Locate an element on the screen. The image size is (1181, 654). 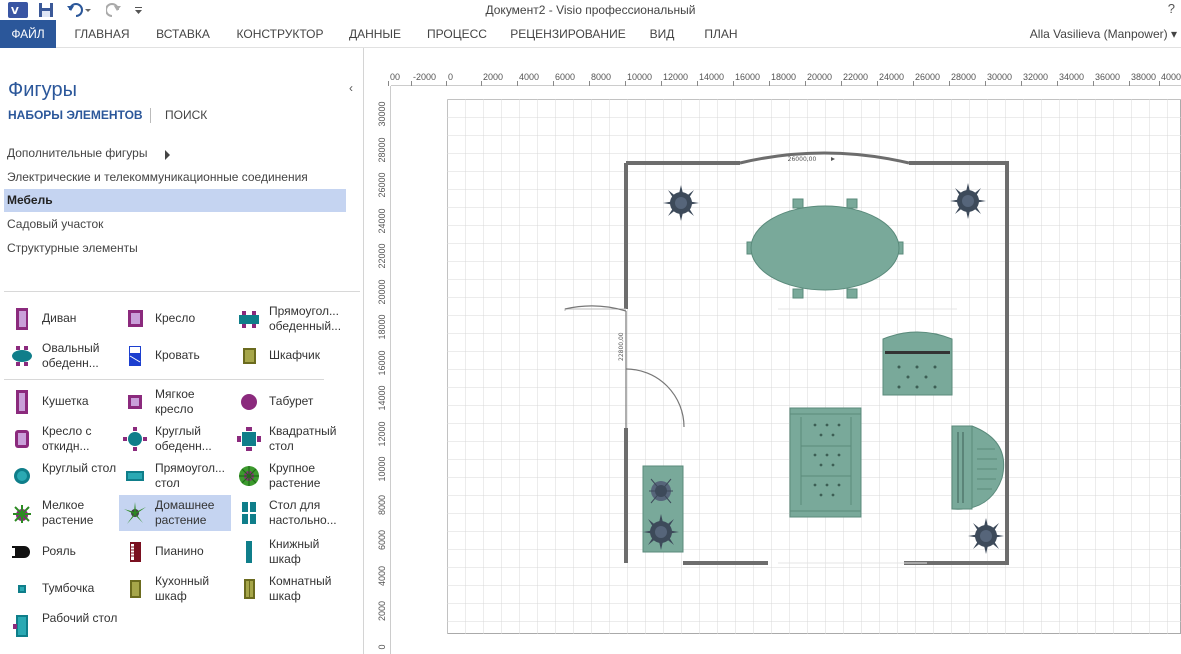
stencil-structural: Структурные элементы is located at coordinates (175, 248).